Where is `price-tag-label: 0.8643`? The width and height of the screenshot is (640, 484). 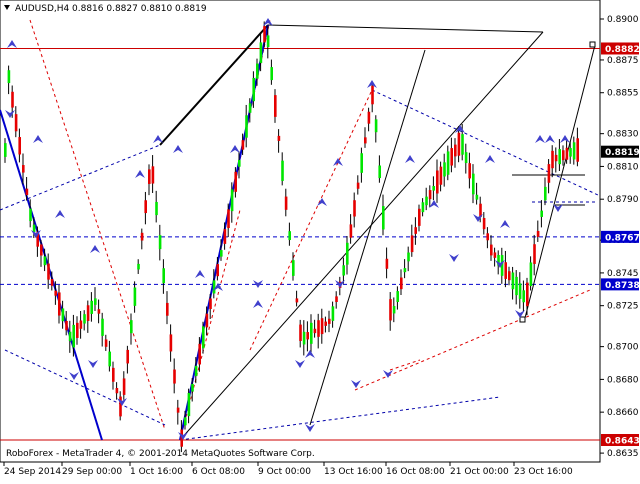
price-tag-label: 0.8643 is located at coordinates (622, 442).